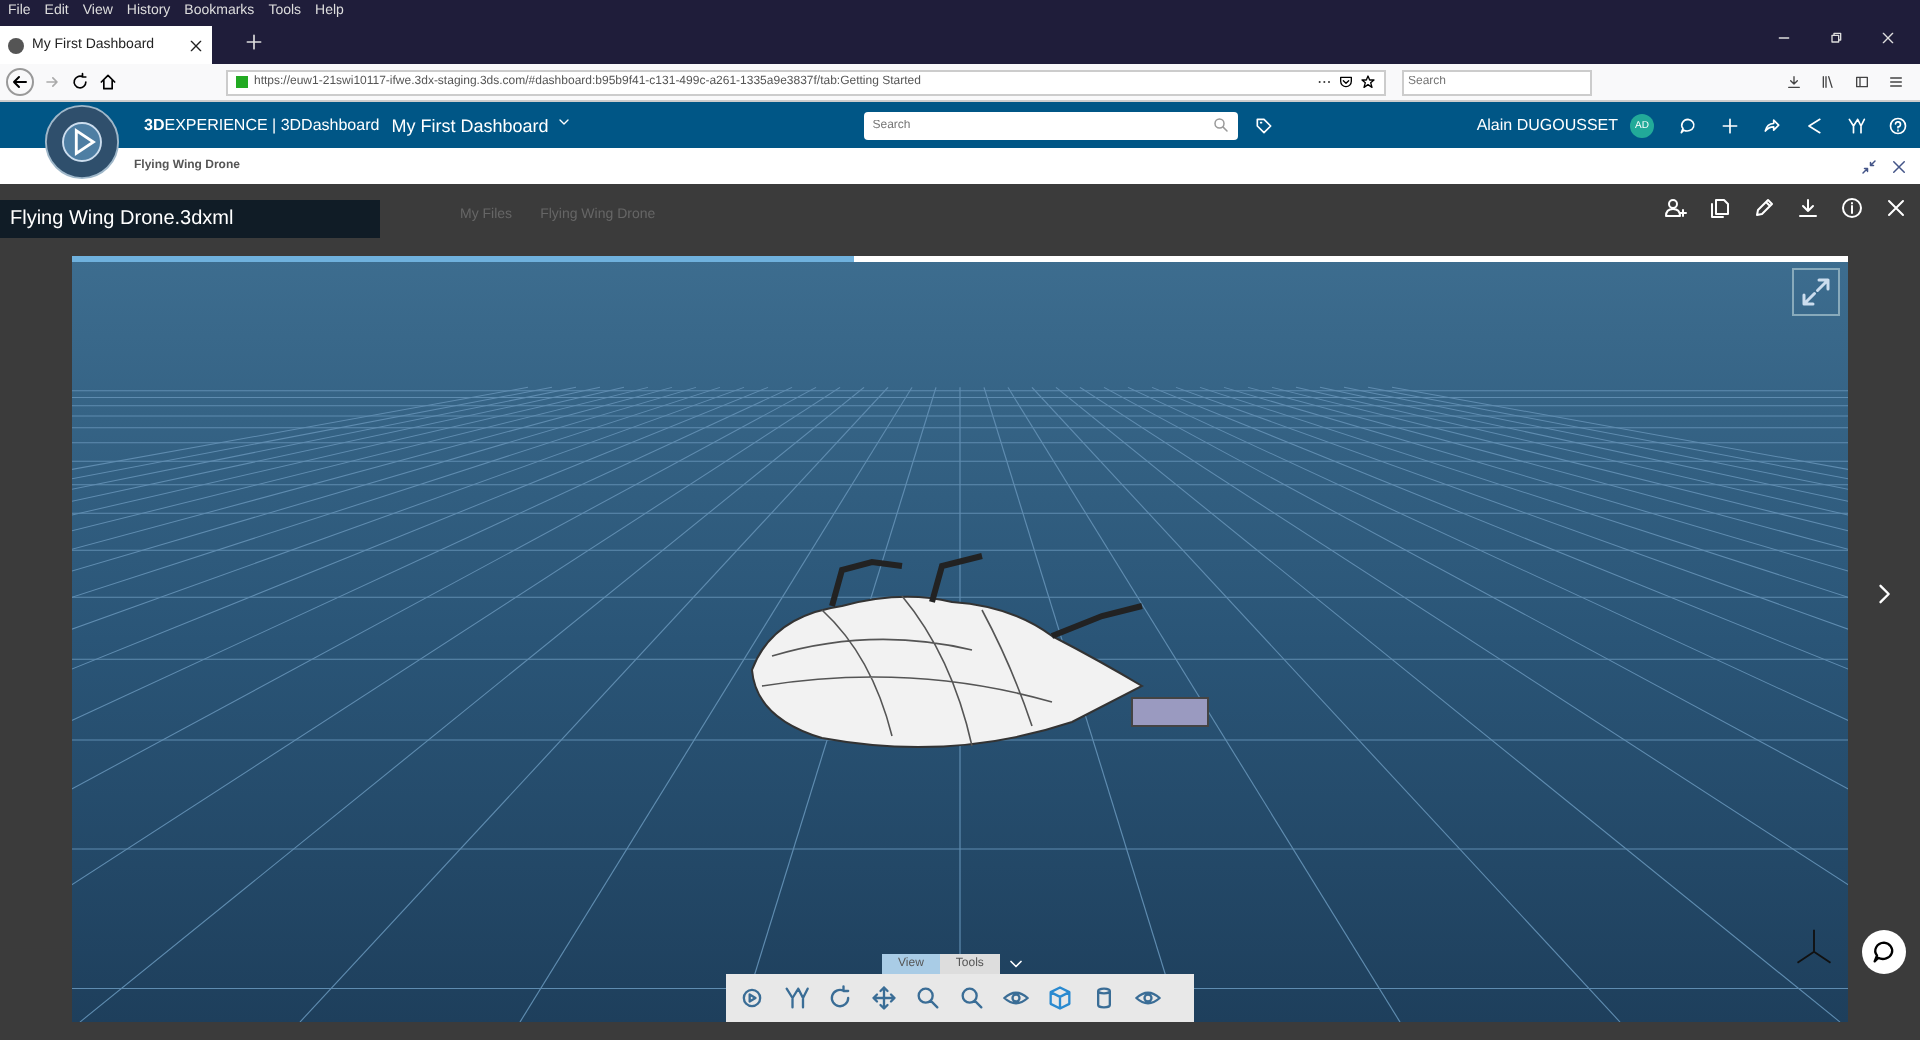  What do you see at coordinates (1794, 82) in the screenshot?
I see `download-icon` at bounding box center [1794, 82].